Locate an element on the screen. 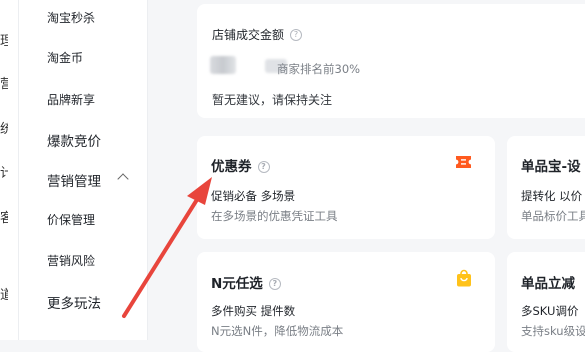  coupon-title-text: 优惠券 is located at coordinates (231, 167).